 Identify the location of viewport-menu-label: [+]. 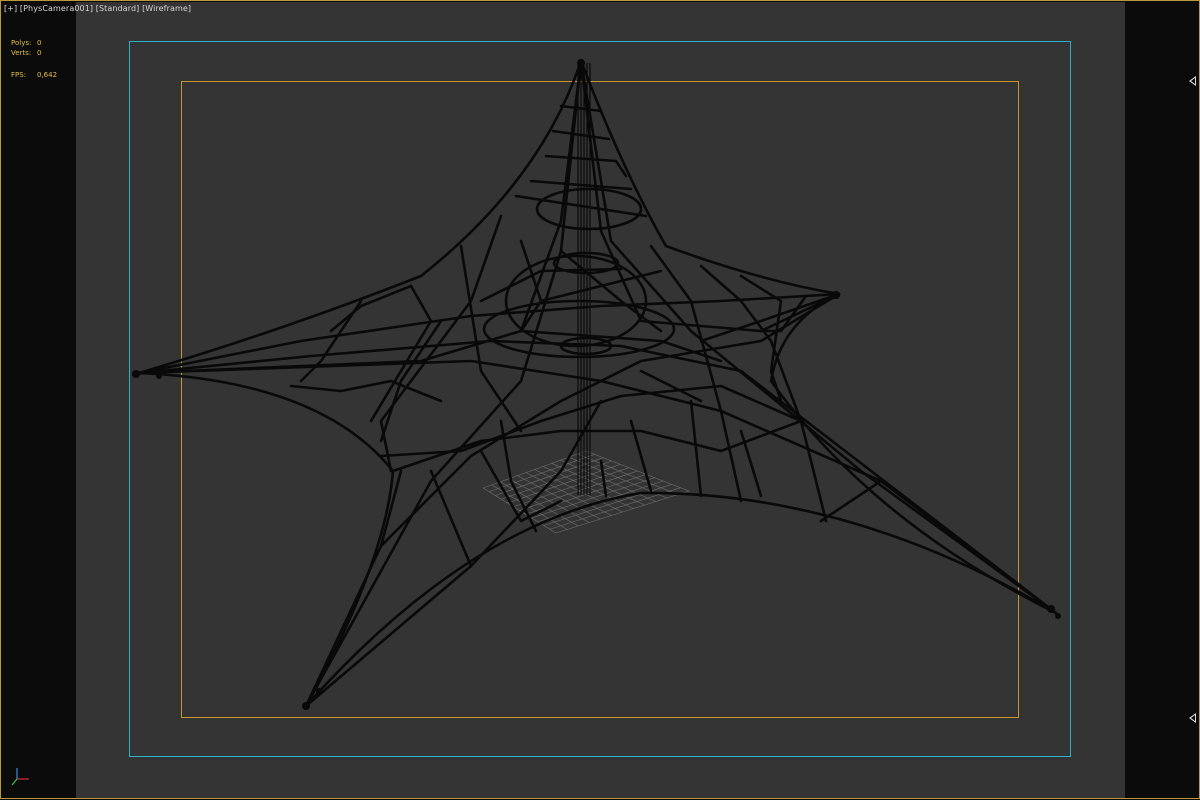
(10, 8).